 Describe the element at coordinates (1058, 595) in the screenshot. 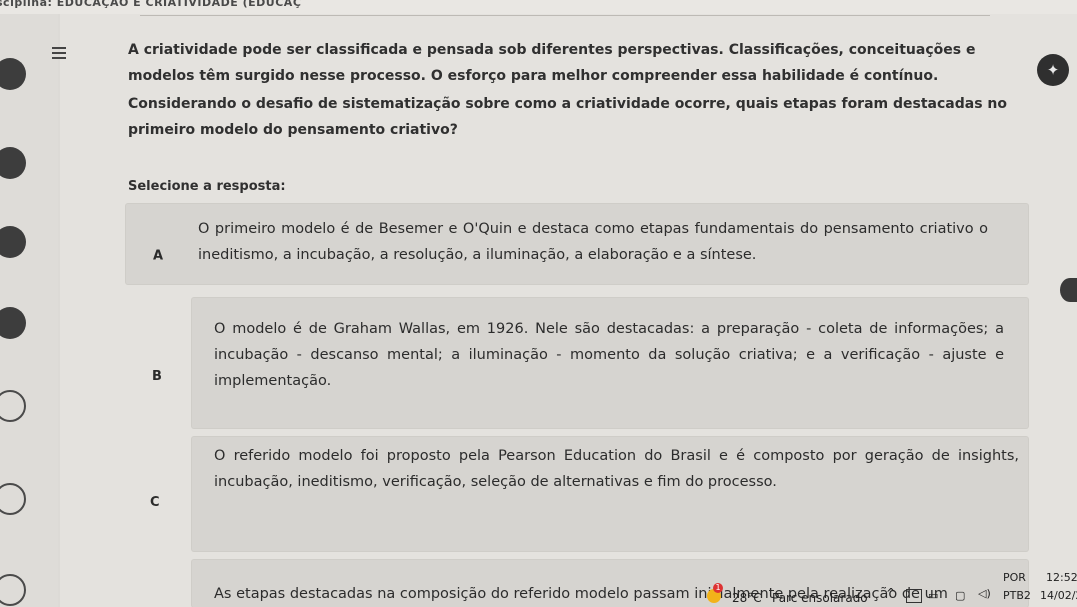

I see `clock-date: 14/02/2` at that location.